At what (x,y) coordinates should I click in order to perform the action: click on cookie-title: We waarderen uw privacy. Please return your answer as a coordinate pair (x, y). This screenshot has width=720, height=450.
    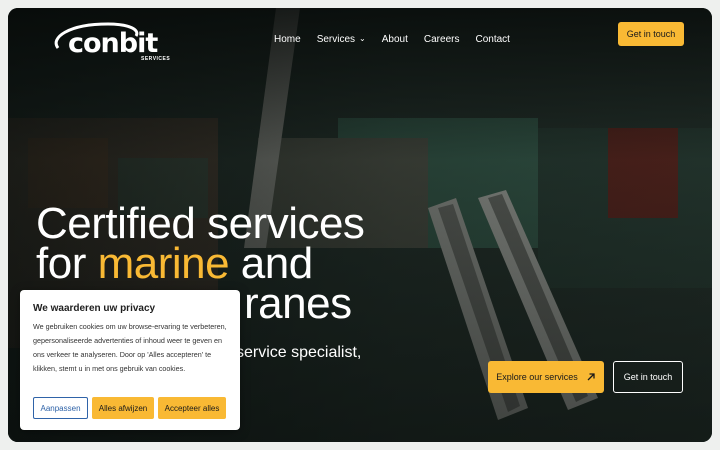
    Looking at the image, I should click on (94, 308).